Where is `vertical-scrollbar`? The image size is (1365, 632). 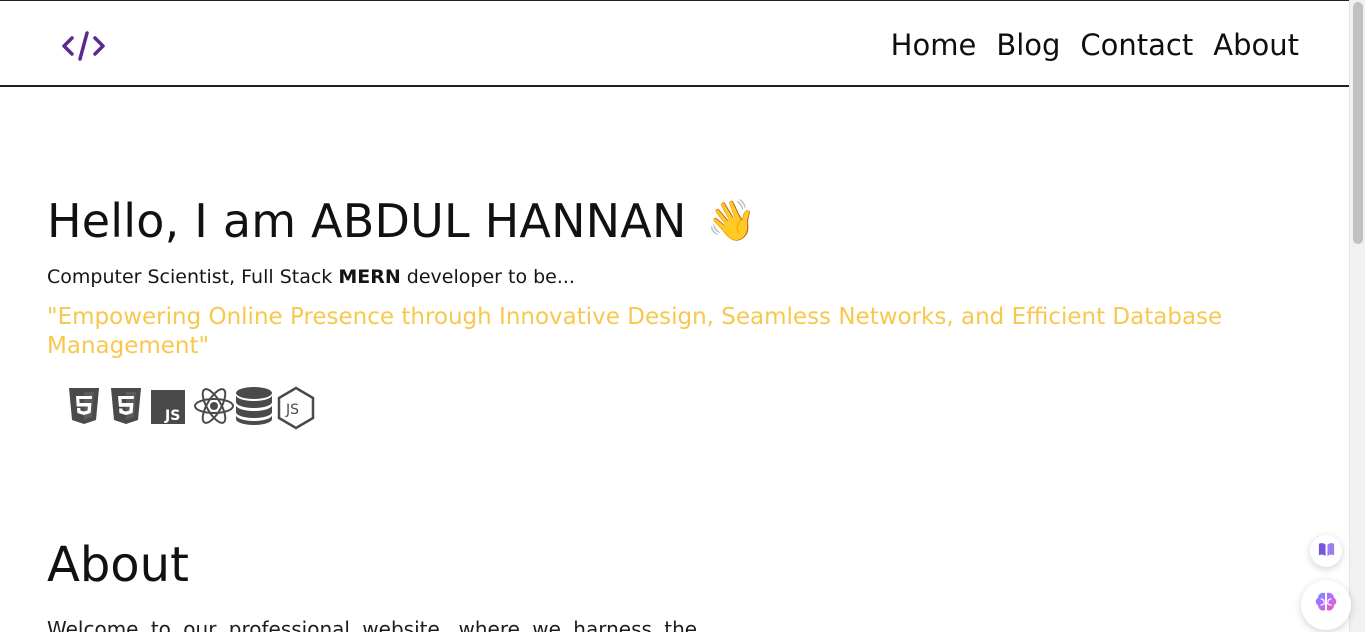 vertical-scrollbar is located at coordinates (1357, 316).